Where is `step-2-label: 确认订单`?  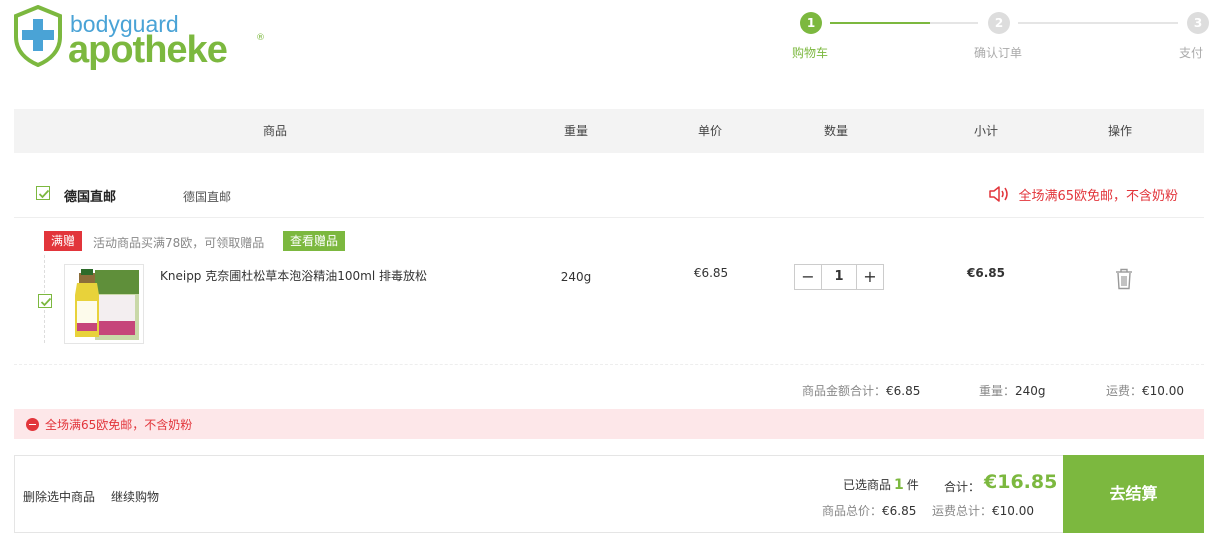
step-2-label: 确认订单 is located at coordinates (998, 53).